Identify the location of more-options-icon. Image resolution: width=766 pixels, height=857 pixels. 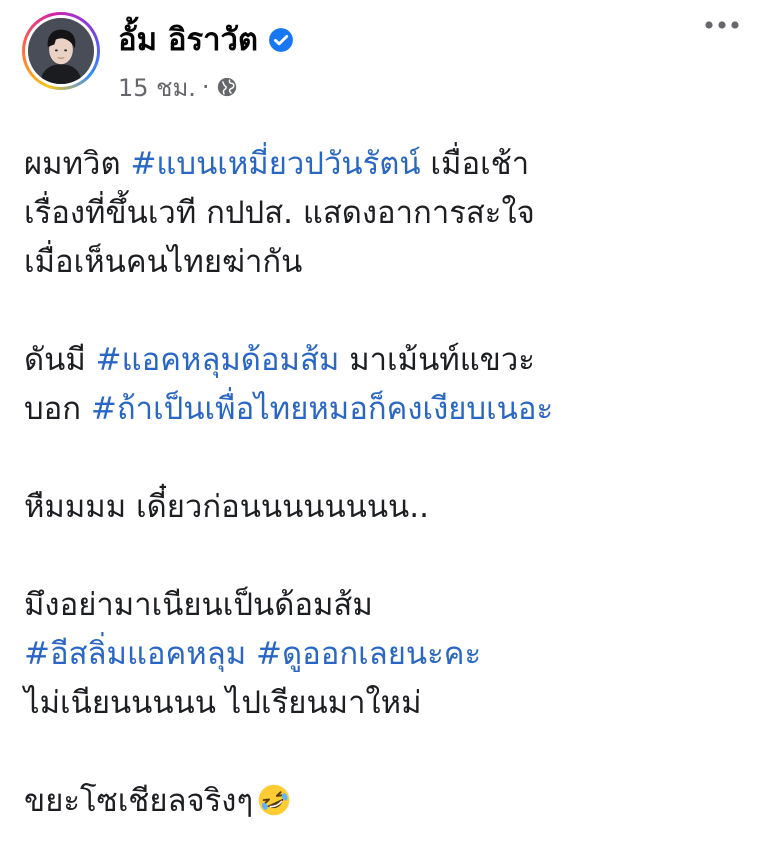
(722, 25).